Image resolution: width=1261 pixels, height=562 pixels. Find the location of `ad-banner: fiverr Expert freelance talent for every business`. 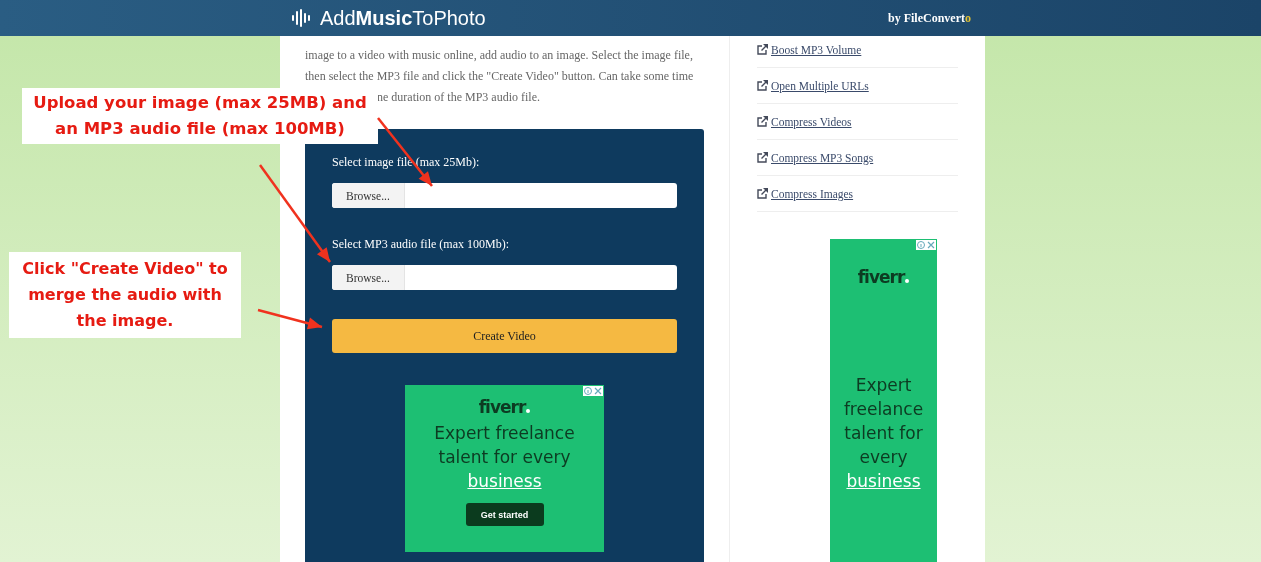

ad-banner: fiverr Expert freelance talent for every business is located at coordinates (883, 400).